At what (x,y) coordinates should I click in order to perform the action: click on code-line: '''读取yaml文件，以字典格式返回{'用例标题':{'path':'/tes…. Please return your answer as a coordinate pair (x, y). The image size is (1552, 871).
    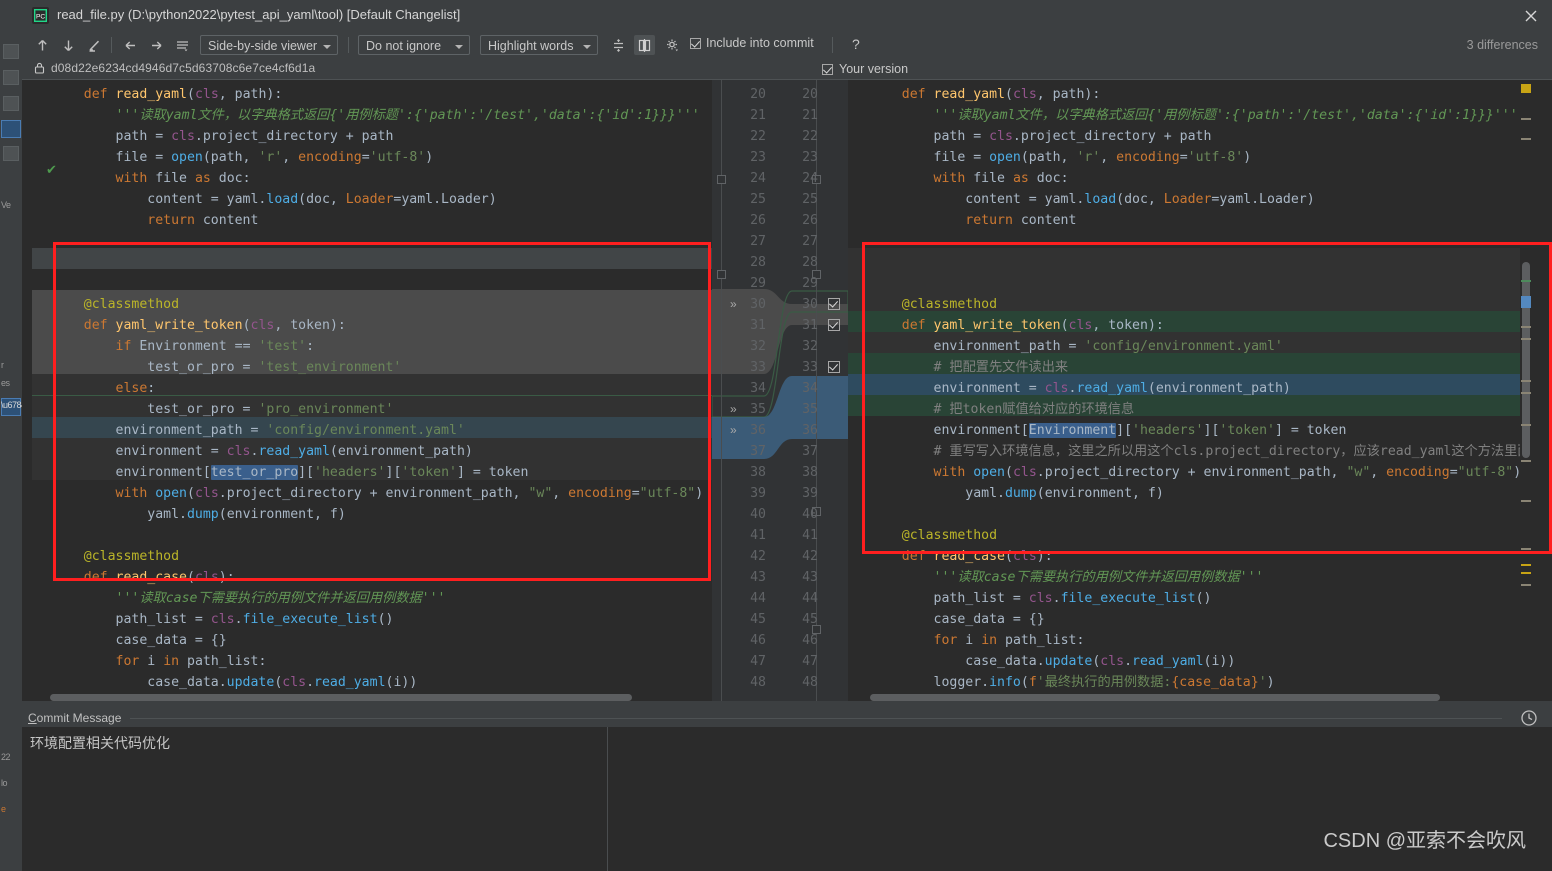
    Looking at the image, I should click on (376, 115).